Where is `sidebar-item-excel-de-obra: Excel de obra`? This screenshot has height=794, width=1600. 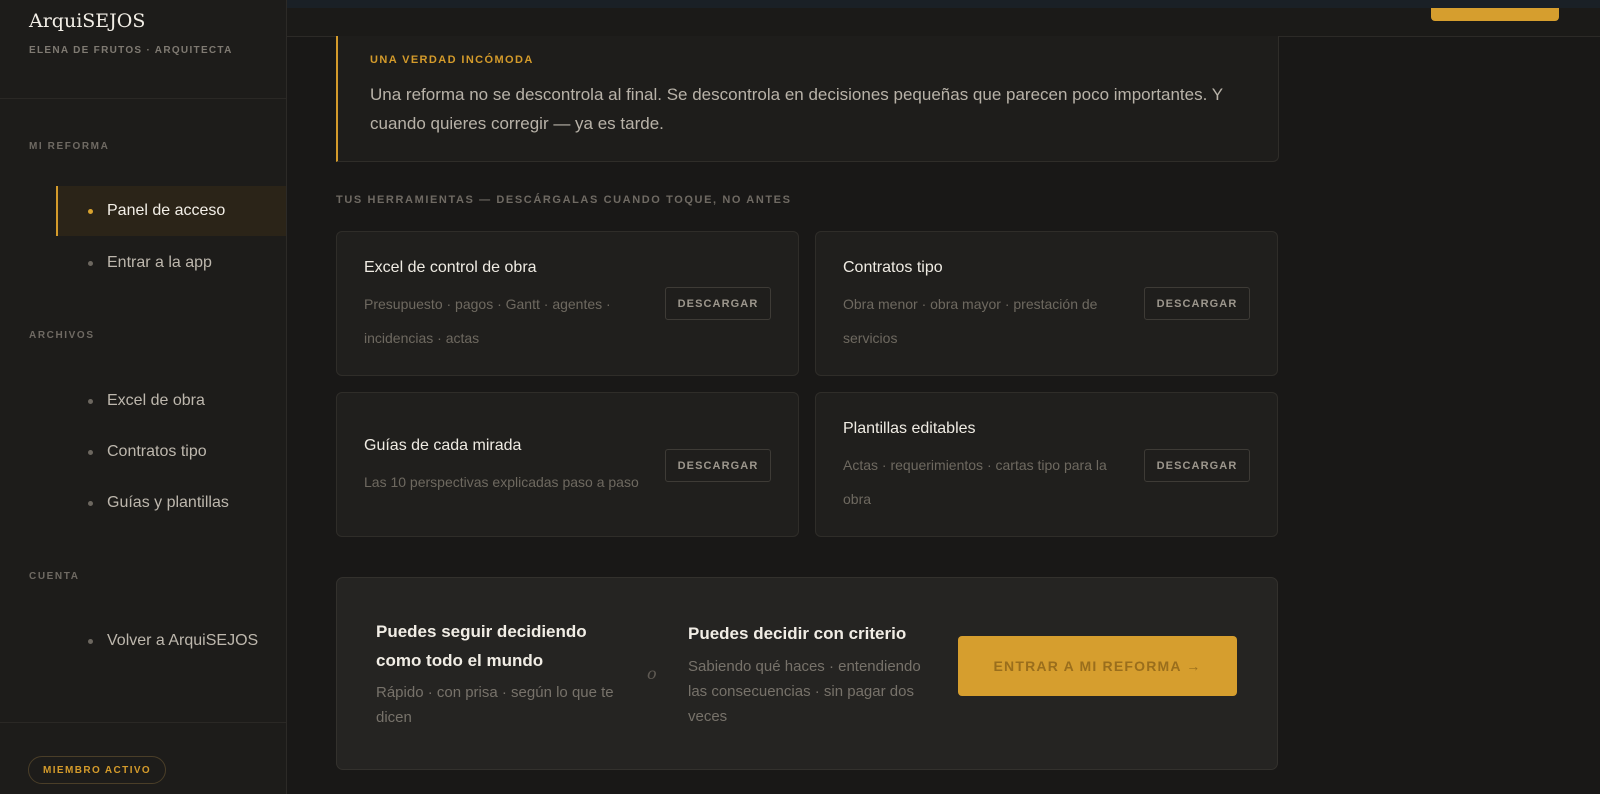 sidebar-item-excel-de-obra: Excel de obra is located at coordinates (171, 401).